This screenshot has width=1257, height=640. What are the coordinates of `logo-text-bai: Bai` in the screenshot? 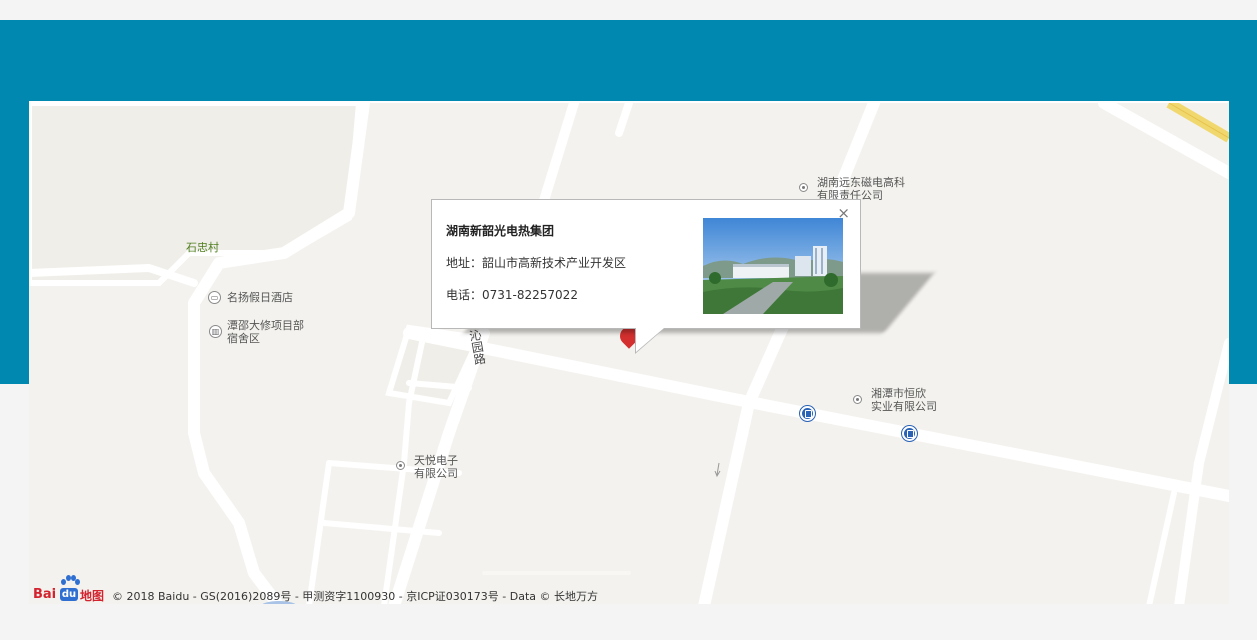 It's located at (45, 594).